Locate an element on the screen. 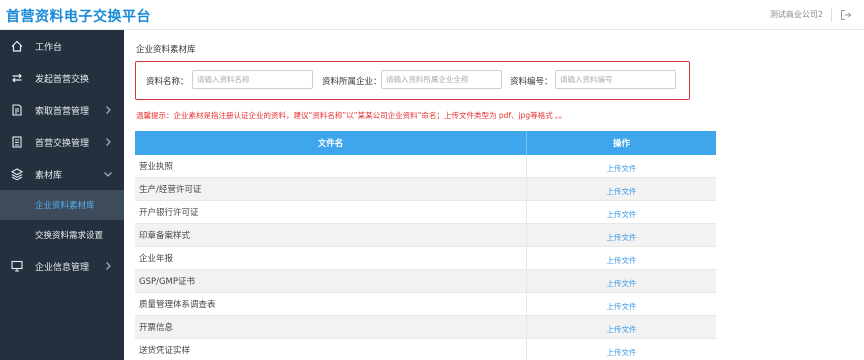 The width and height of the screenshot is (864, 360). request-icon is located at coordinates (17, 110).